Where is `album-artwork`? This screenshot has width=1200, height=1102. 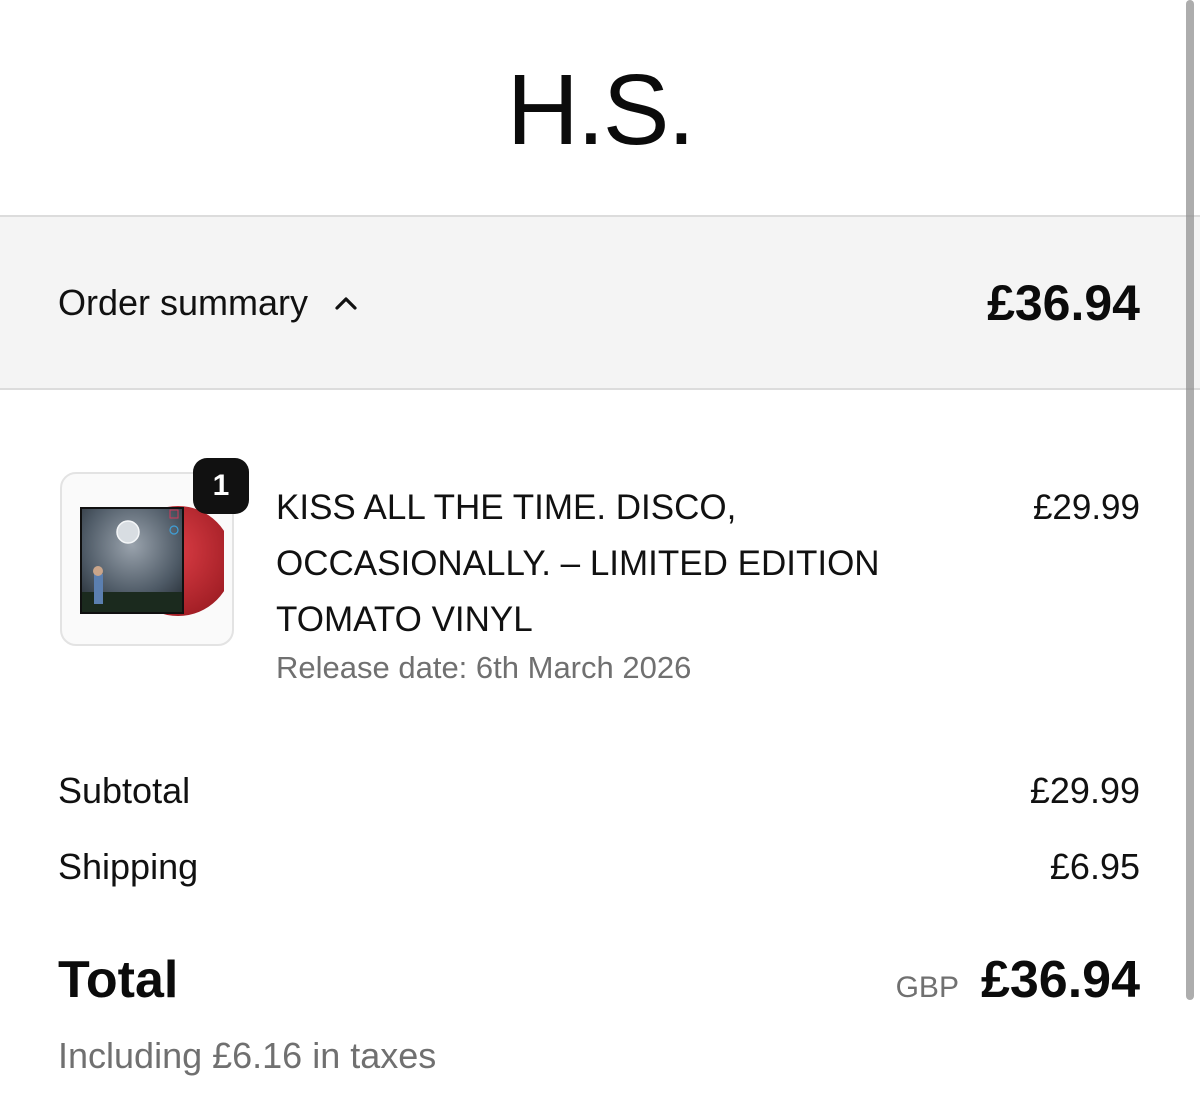 album-artwork is located at coordinates (152, 561).